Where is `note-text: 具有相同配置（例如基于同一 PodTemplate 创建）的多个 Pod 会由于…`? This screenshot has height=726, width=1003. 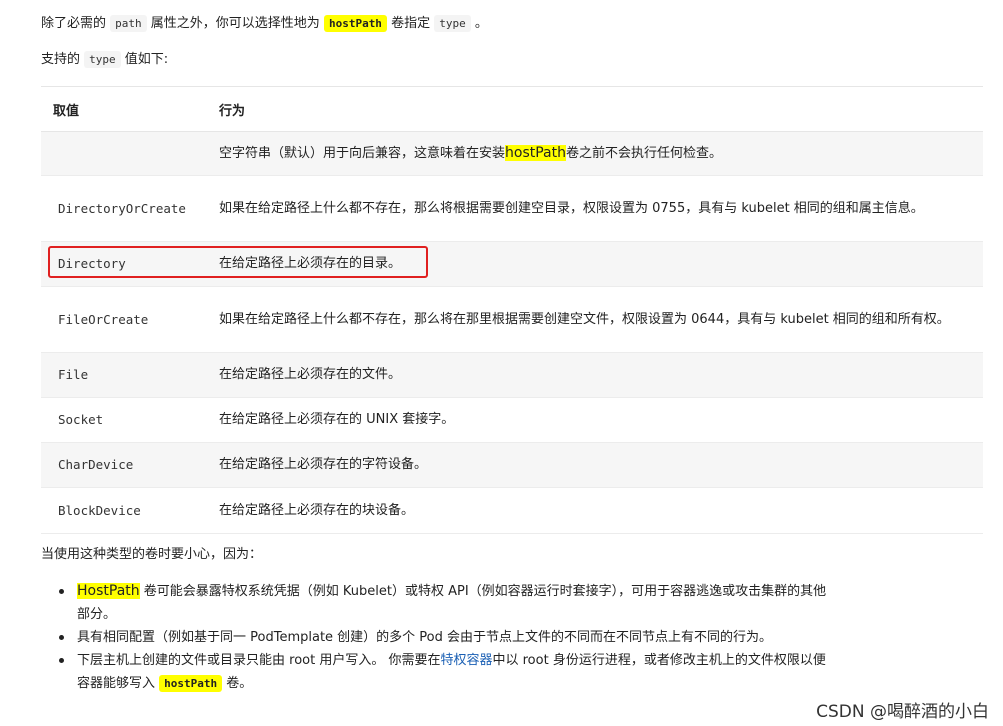 note-text: 具有相同配置（例如基于同一 PodTemplate 创建）的多个 Pod 会由于… is located at coordinates (425, 637).